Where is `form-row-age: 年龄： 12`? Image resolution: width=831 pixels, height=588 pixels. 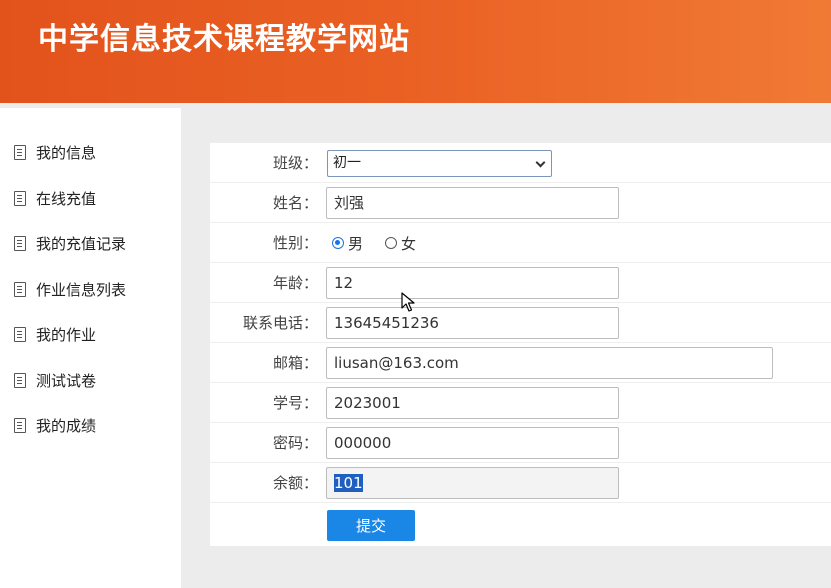 form-row-age: 年龄： 12 is located at coordinates (520, 283).